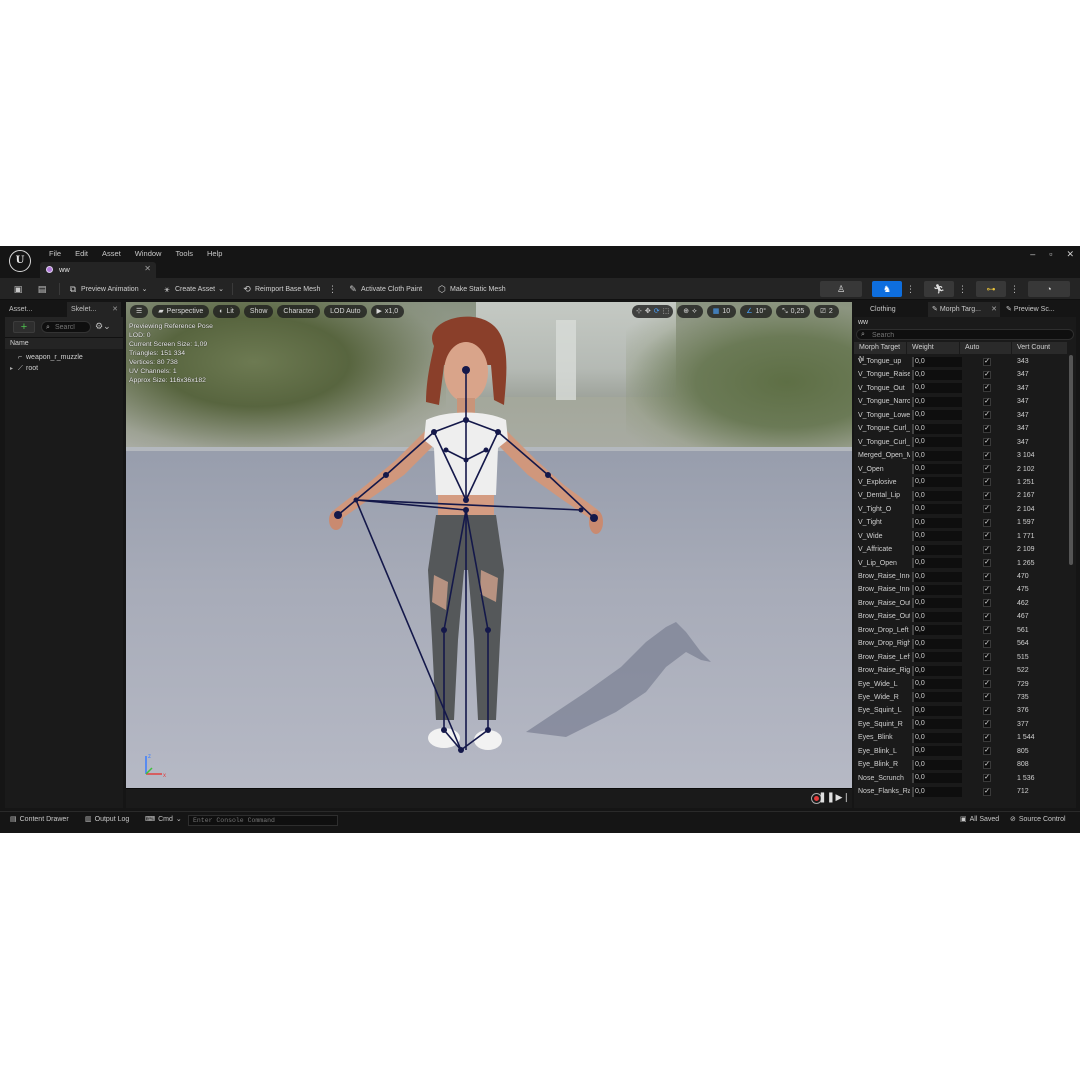  I want to click on preview-animation-button: ⧉ Preview Animation ⌄, so click(108, 289).